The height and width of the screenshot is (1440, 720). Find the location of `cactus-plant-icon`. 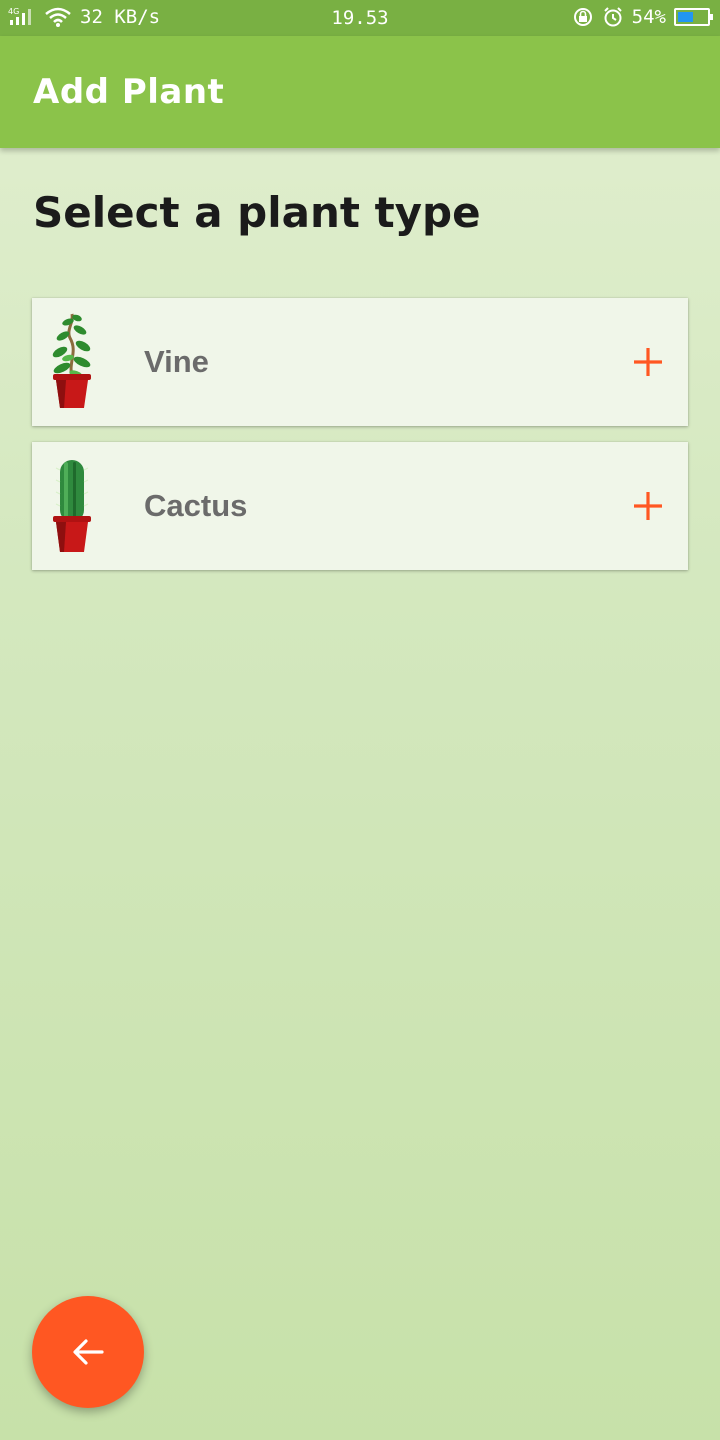

cactus-plant-icon is located at coordinates (72, 506).